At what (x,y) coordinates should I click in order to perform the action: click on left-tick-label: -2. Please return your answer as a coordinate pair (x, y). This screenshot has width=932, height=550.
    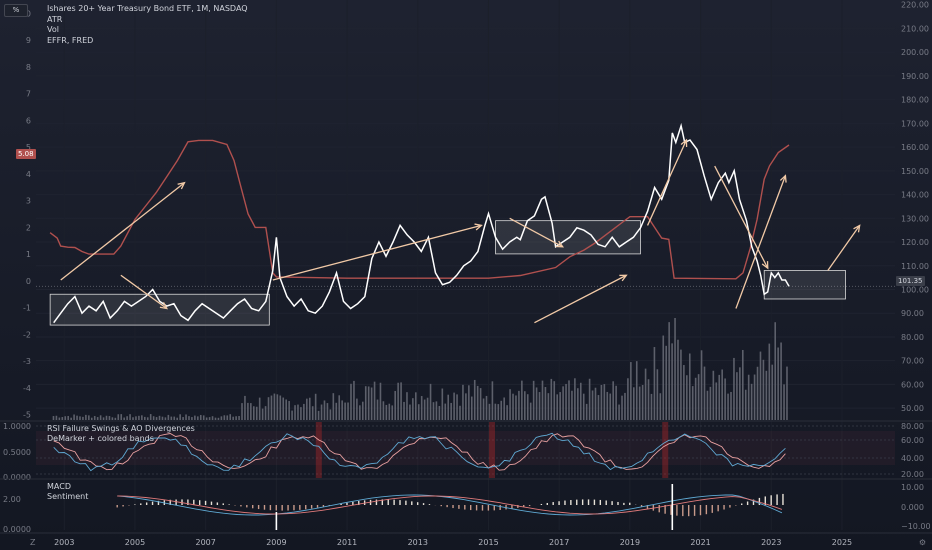
    Looking at the image, I should click on (27, 334).